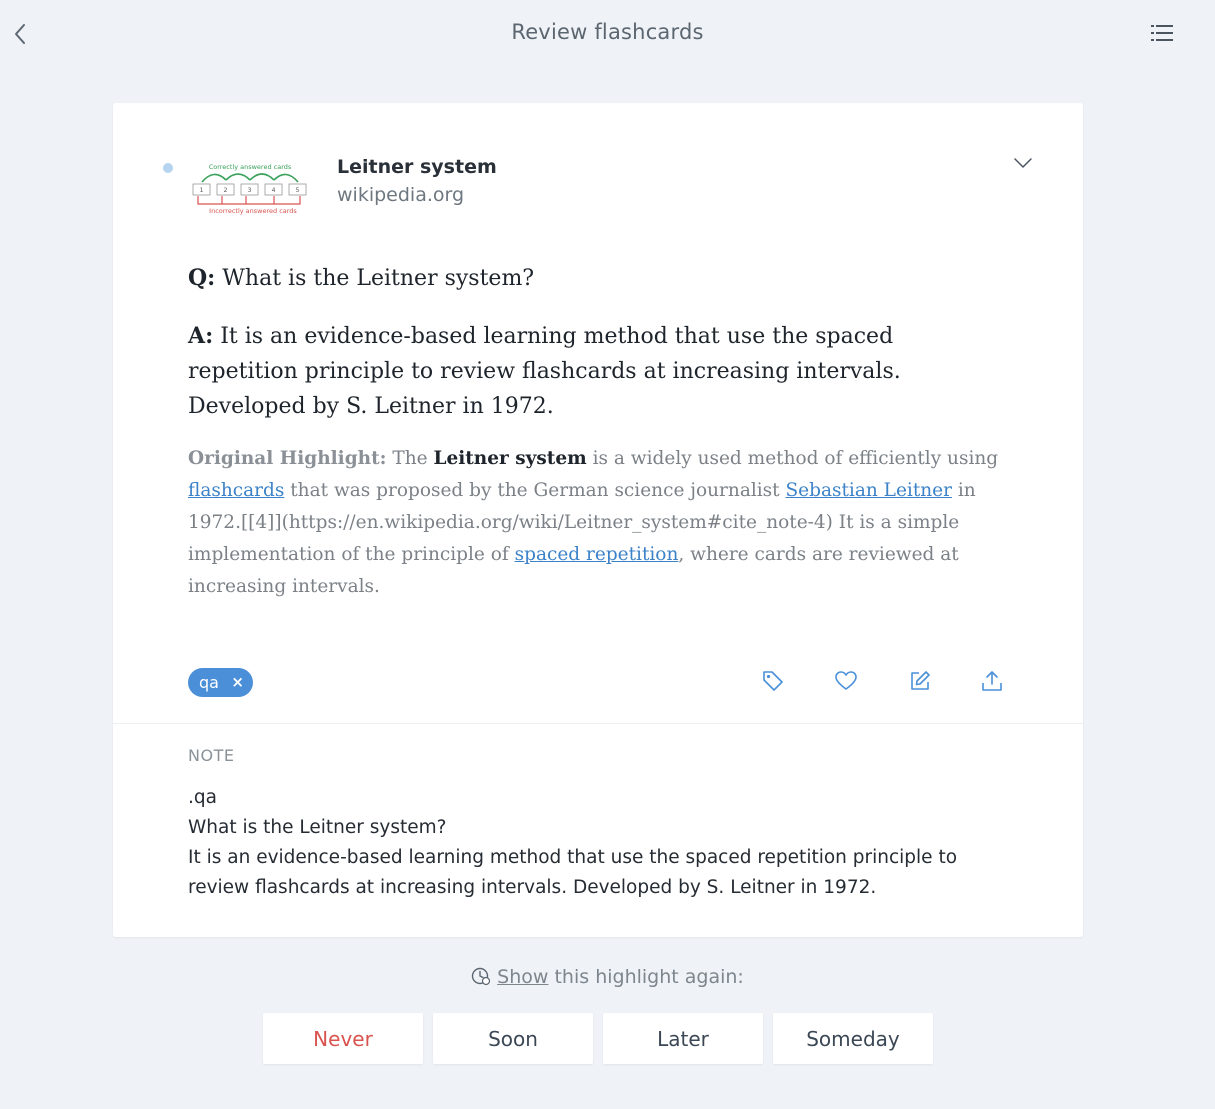  What do you see at coordinates (598, 278) in the screenshot?
I see `question: Q: What is the Leitner system?` at bounding box center [598, 278].